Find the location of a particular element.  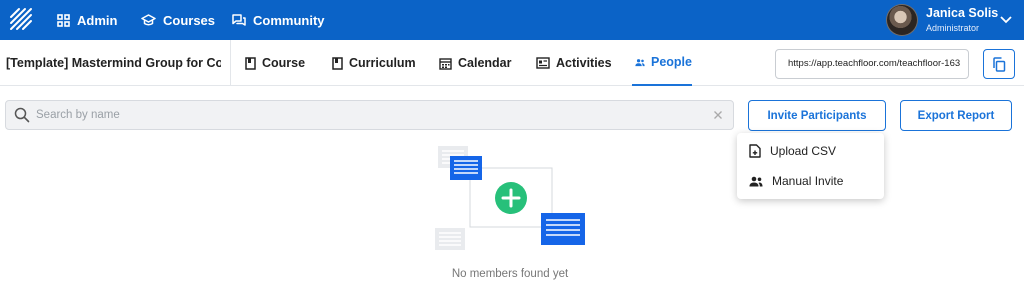

add-plus-icon is located at coordinates (511, 198).